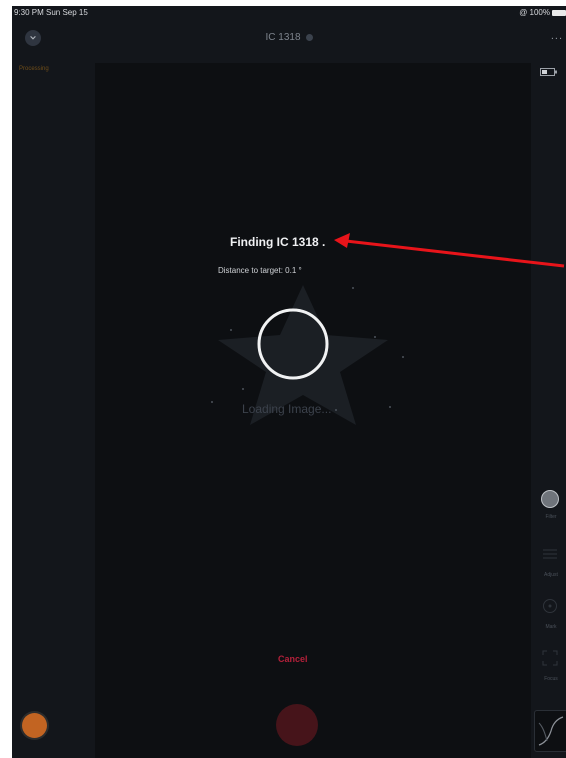 The width and height of the screenshot is (566, 758). What do you see at coordinates (550, 658) in the screenshot?
I see `focus-icon` at bounding box center [550, 658].